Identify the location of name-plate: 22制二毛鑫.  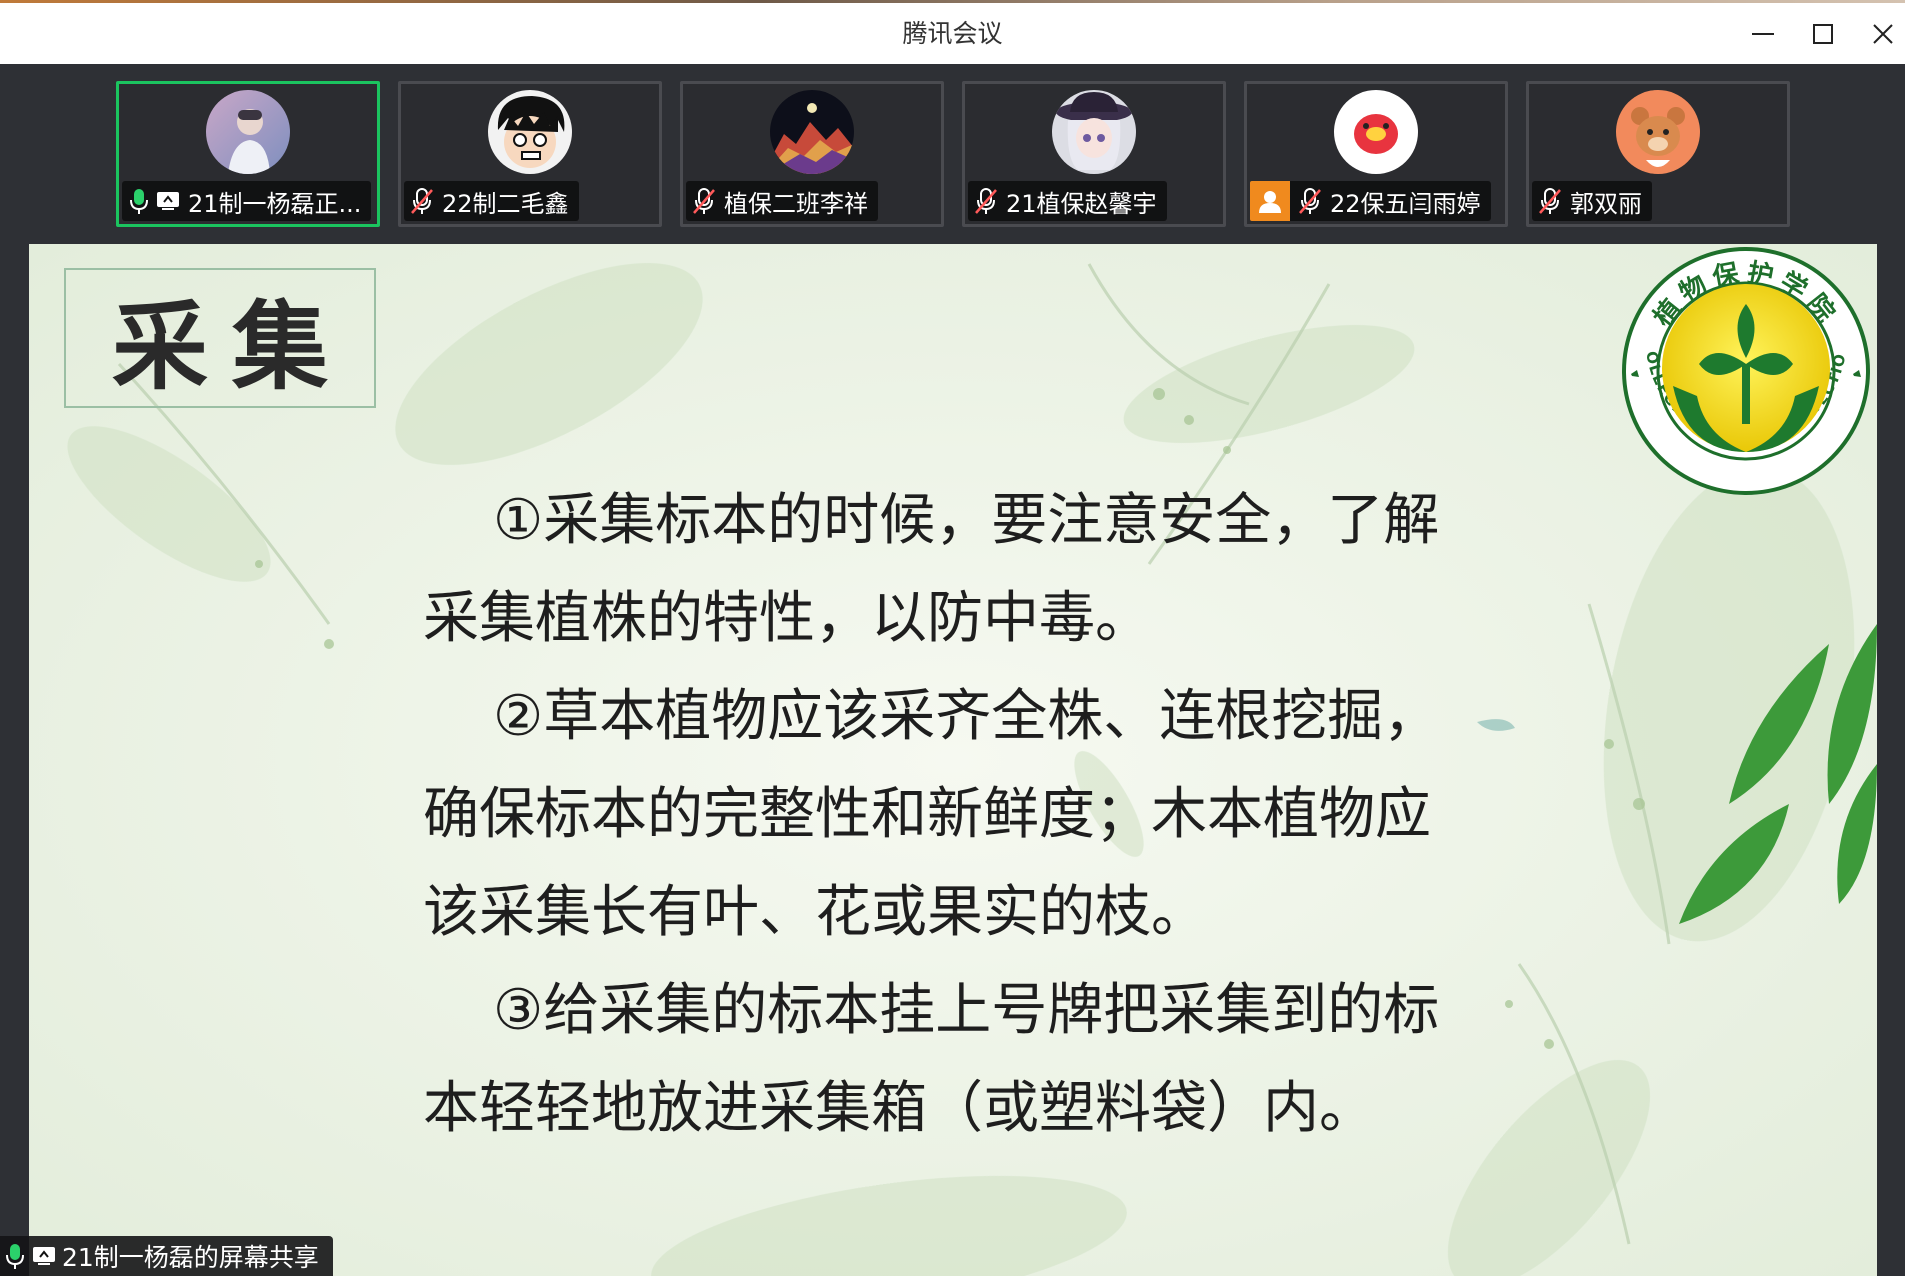
(491, 201).